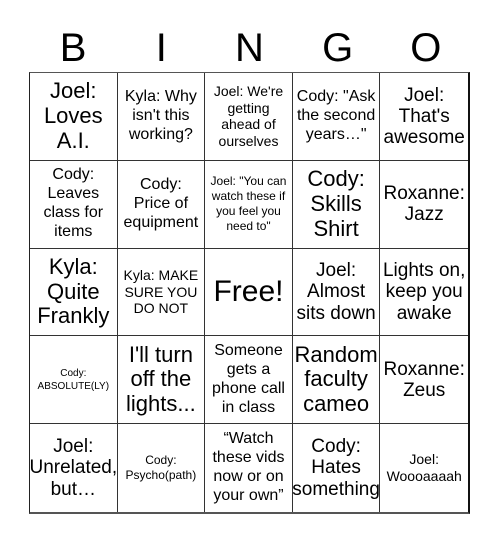 The width and height of the screenshot is (500, 544). What do you see at coordinates (249, 380) in the screenshot?
I see `bingo-cell: Someone gets a phone call in class` at bounding box center [249, 380].